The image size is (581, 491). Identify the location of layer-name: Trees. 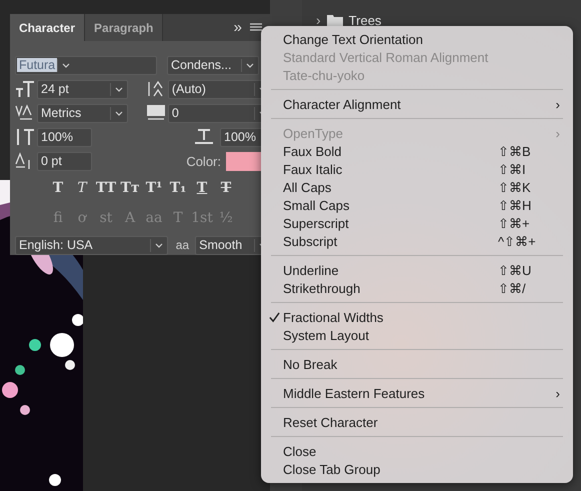
(365, 20).